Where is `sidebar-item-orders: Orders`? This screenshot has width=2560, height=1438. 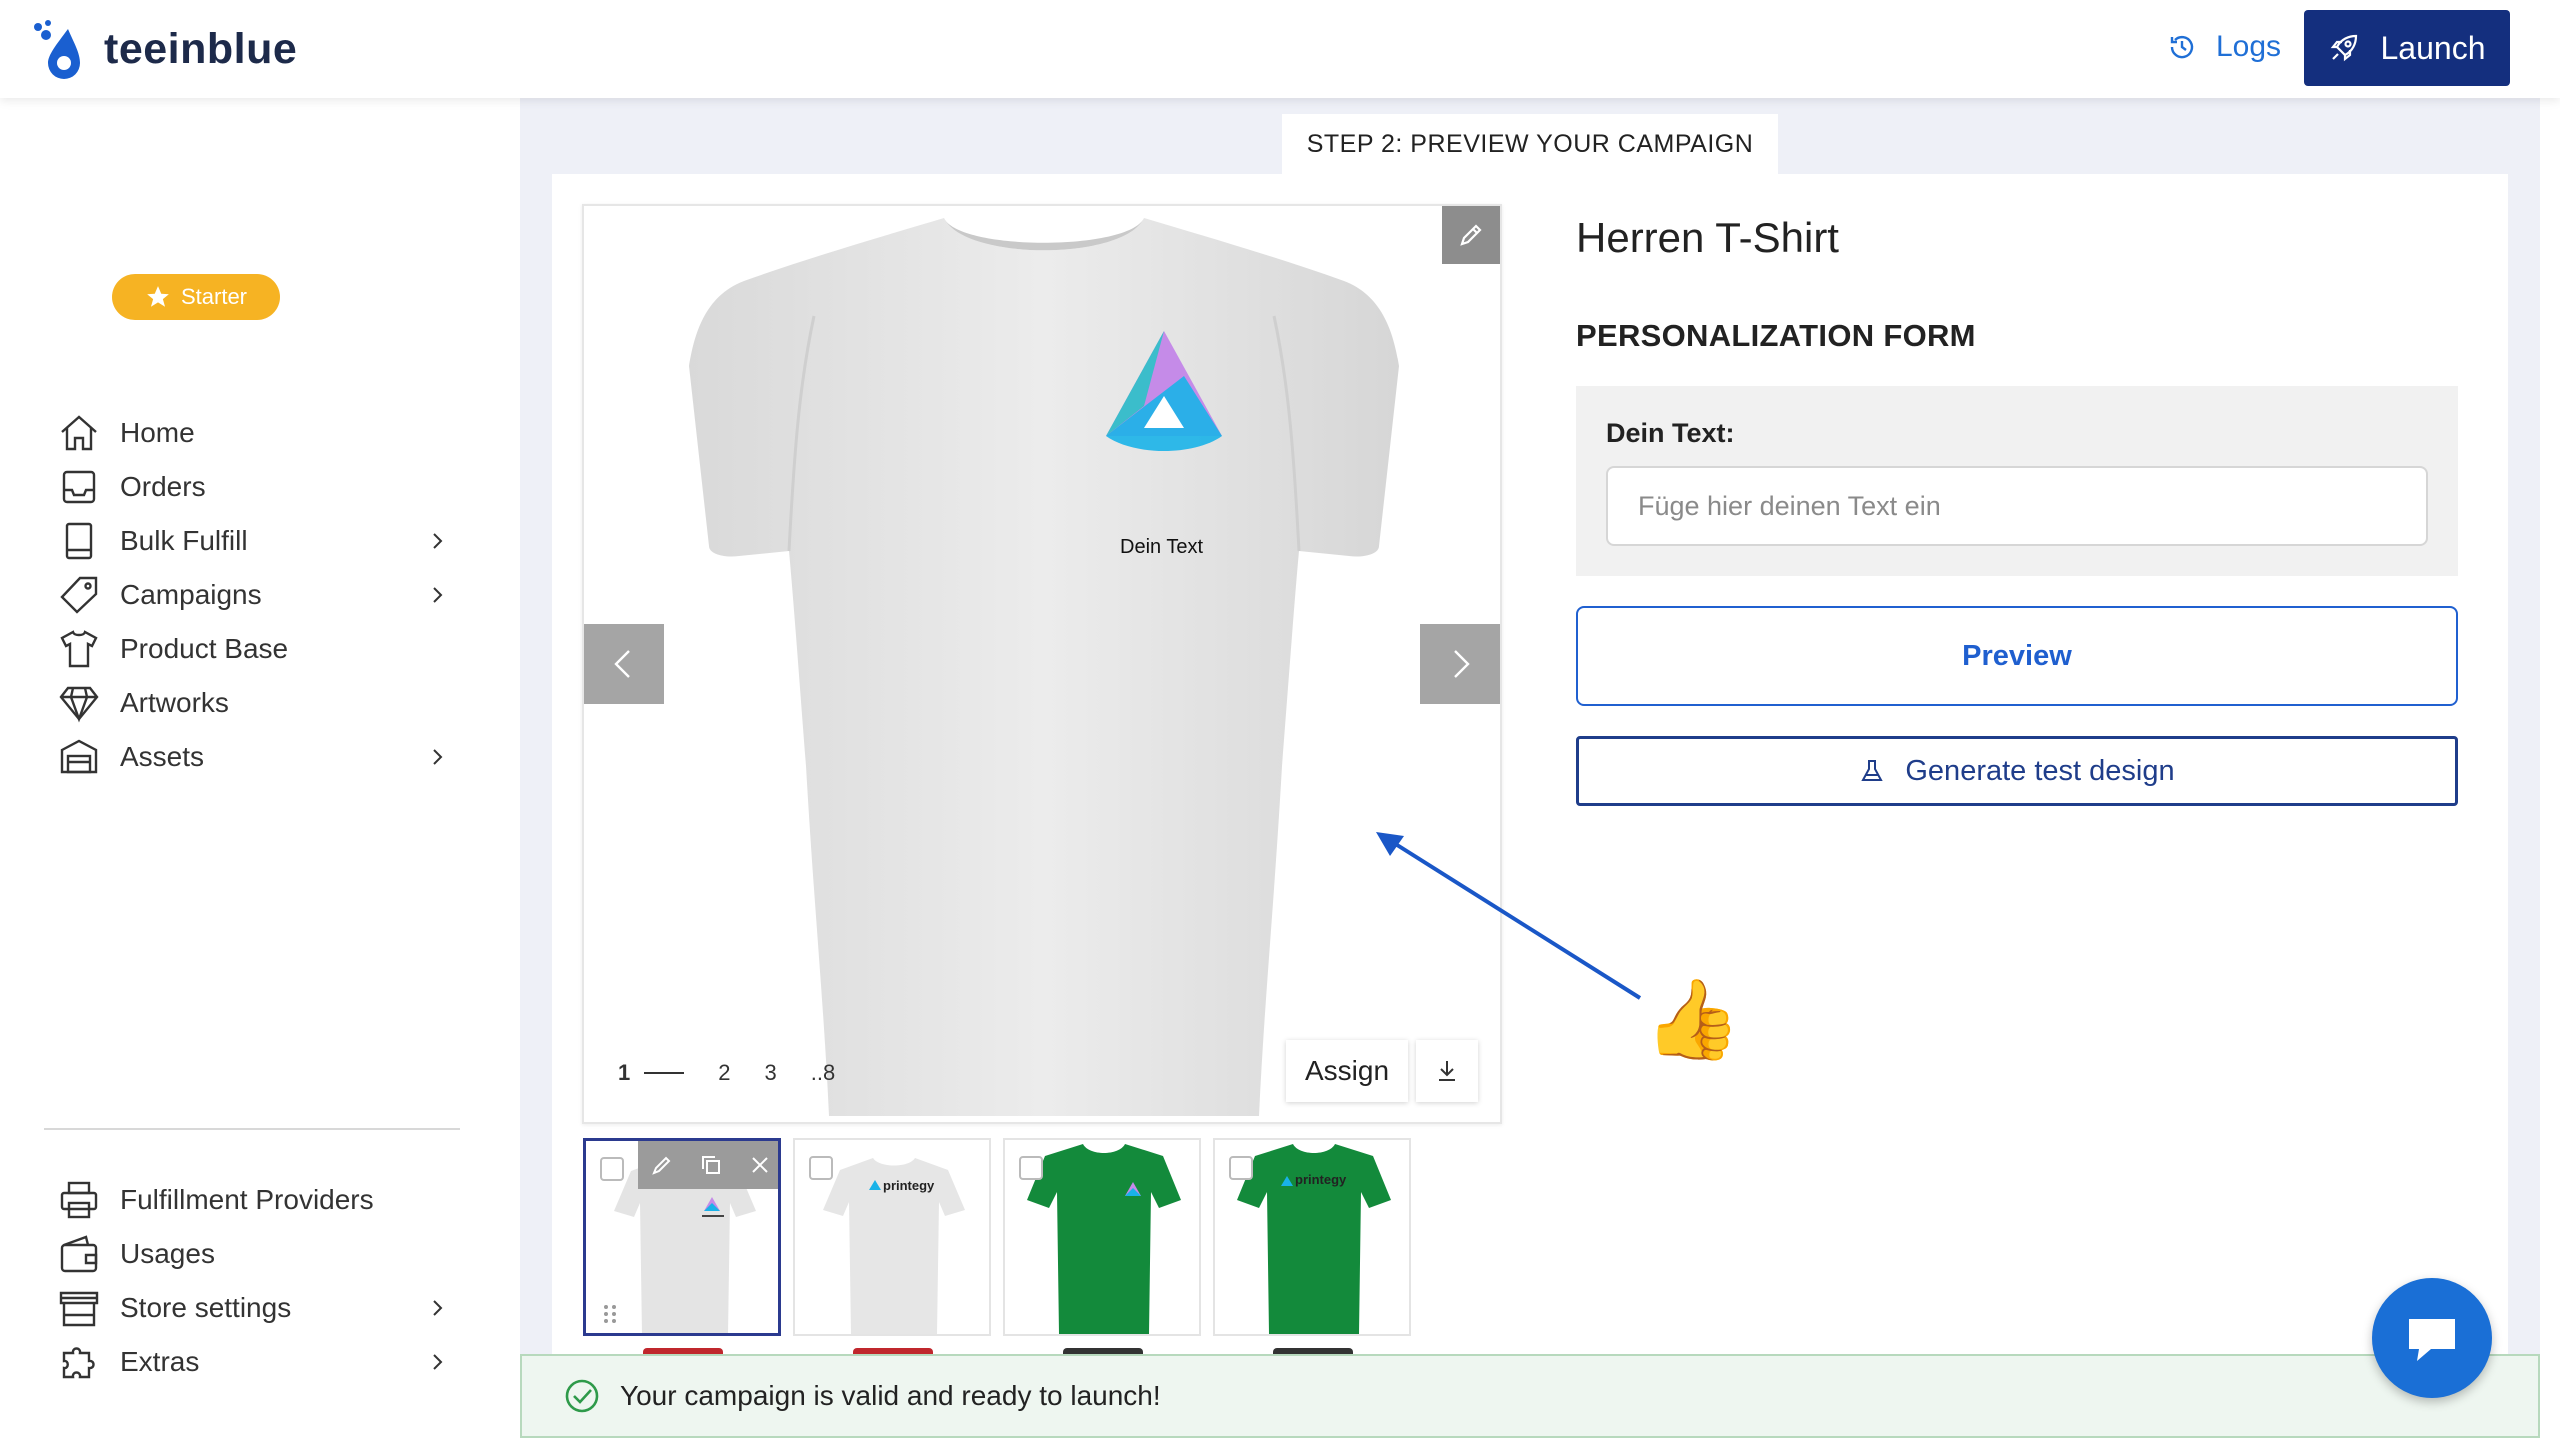
sidebar-item-orders: Orders is located at coordinates (253, 487).